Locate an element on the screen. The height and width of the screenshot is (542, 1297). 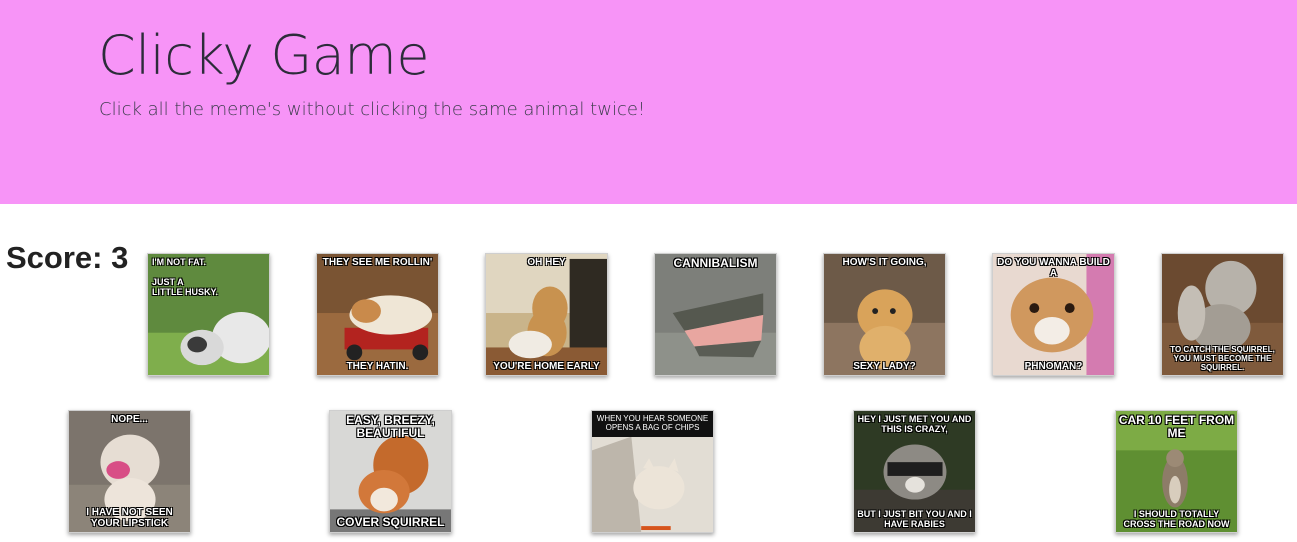
meme-caption-bottom: BUT I JUST BIT YOU AND I HAVE RABIES is located at coordinates (914, 519).